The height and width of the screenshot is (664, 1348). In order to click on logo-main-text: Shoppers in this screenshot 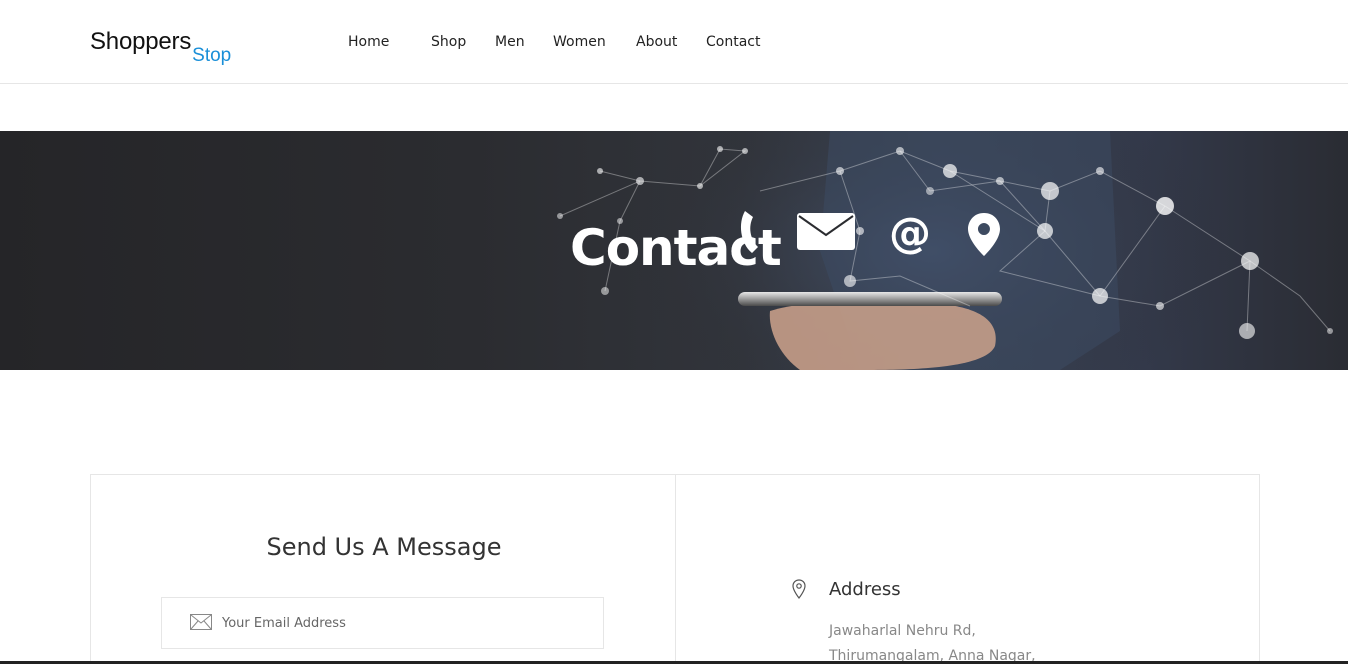, I will do `click(141, 41)`.